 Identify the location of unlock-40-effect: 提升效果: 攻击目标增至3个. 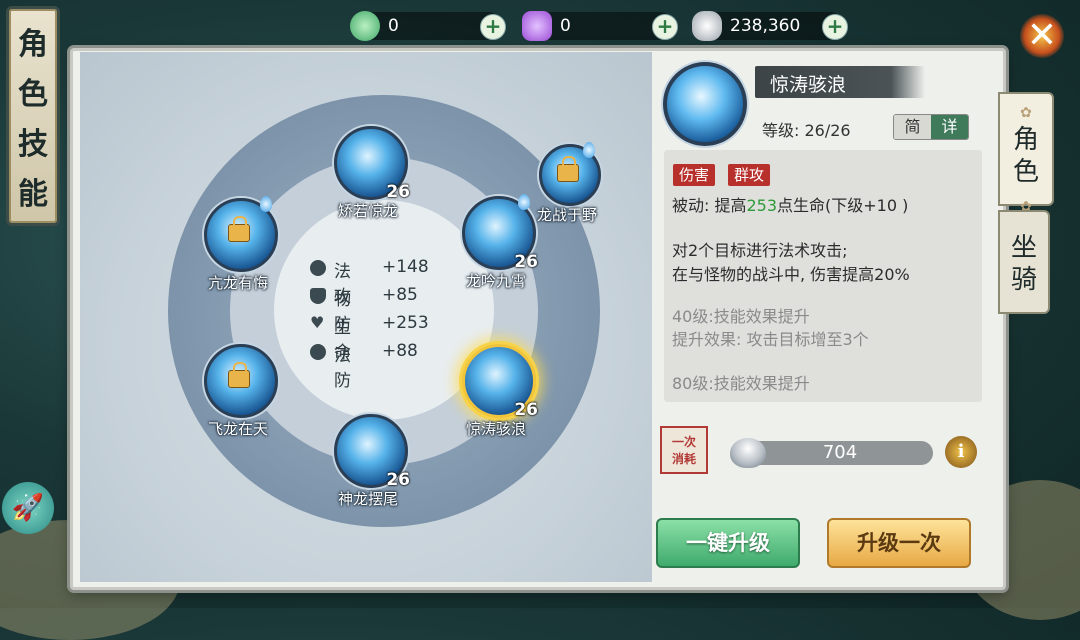
(770, 339).